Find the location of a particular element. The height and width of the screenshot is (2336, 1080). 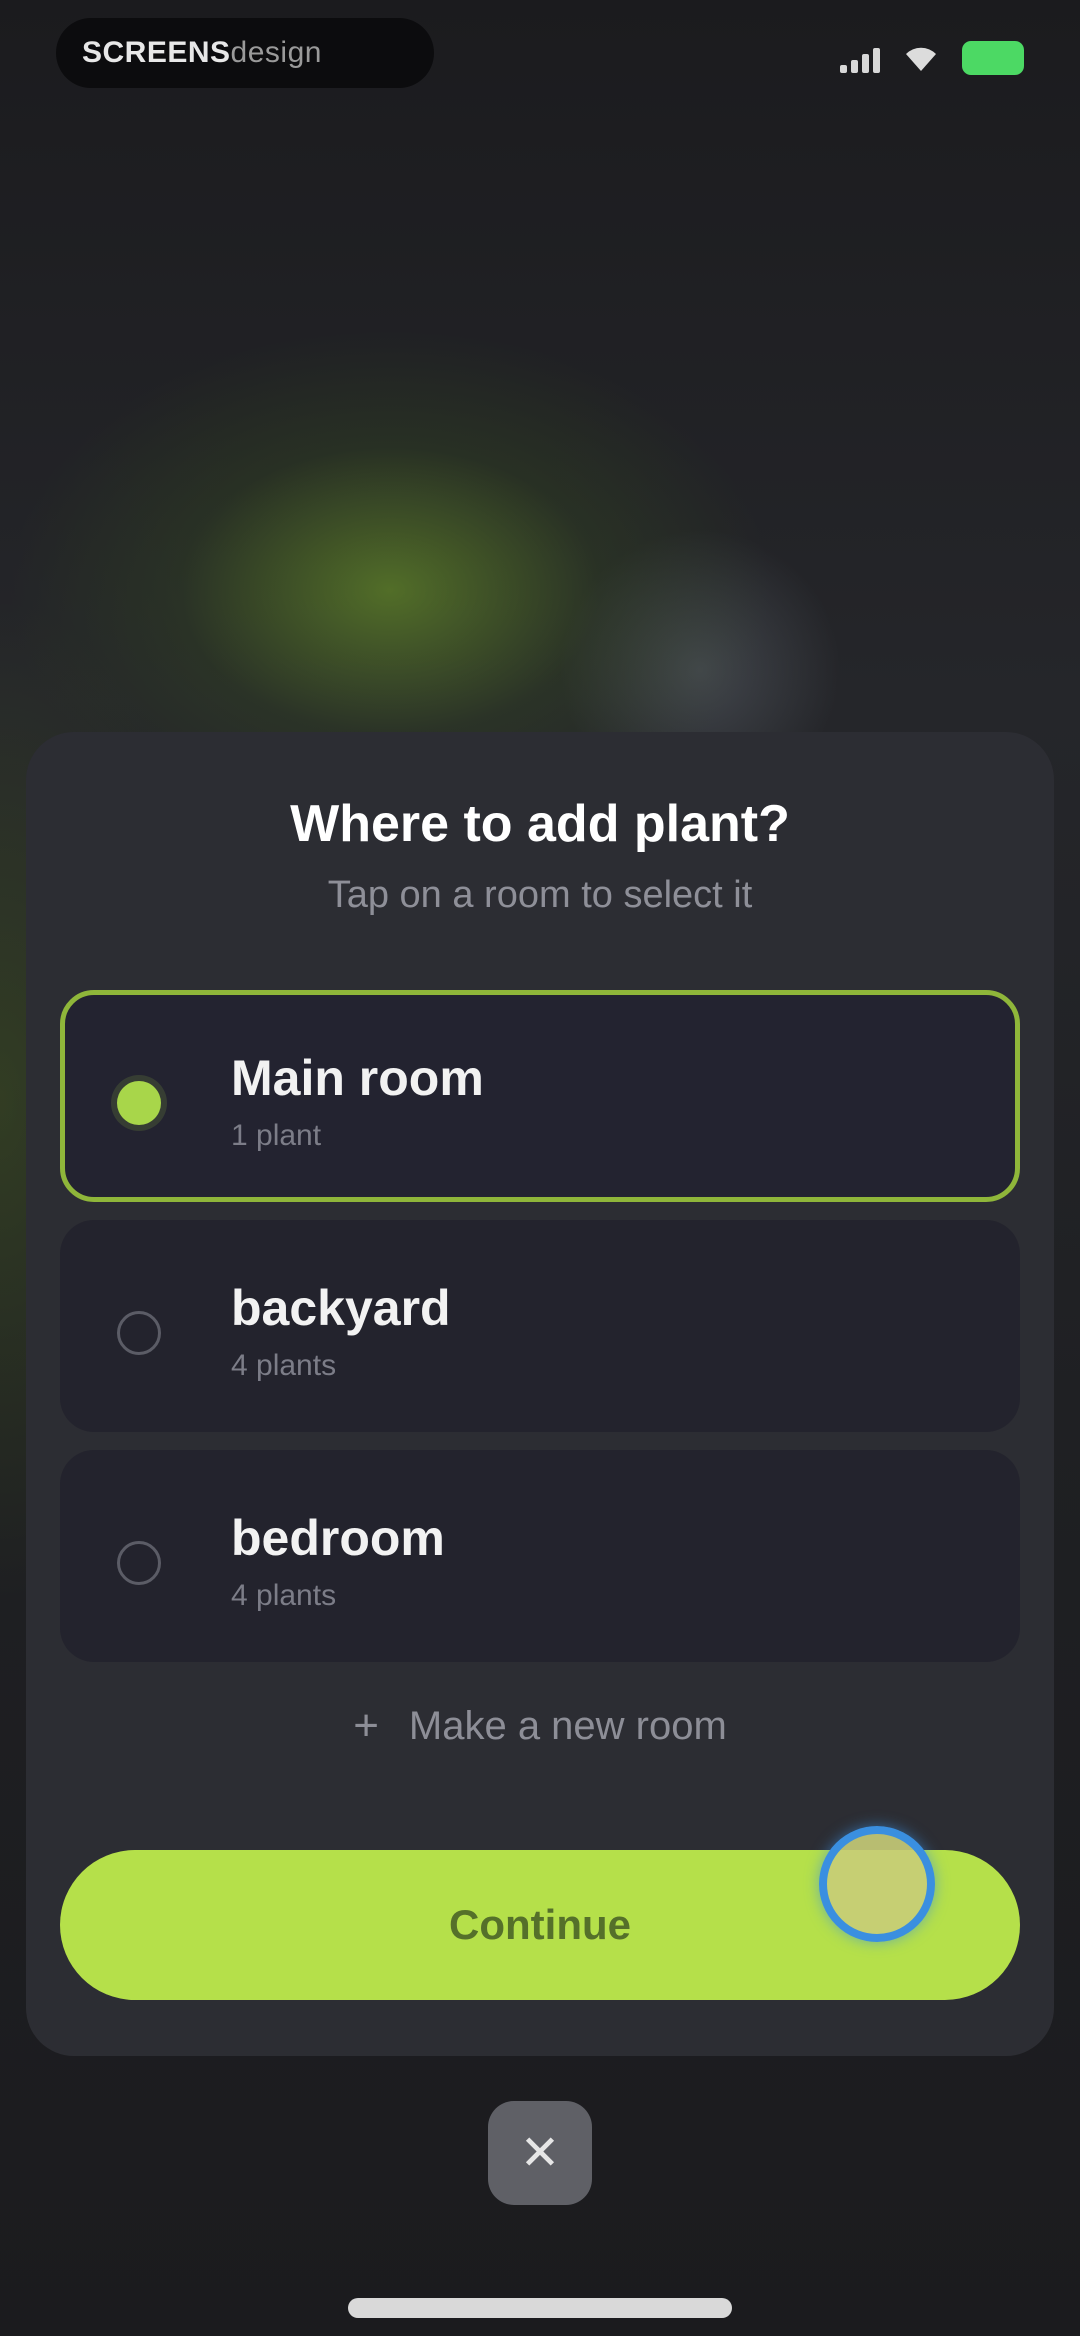

sheet-title: Where to add plant? is located at coordinates (540, 824).